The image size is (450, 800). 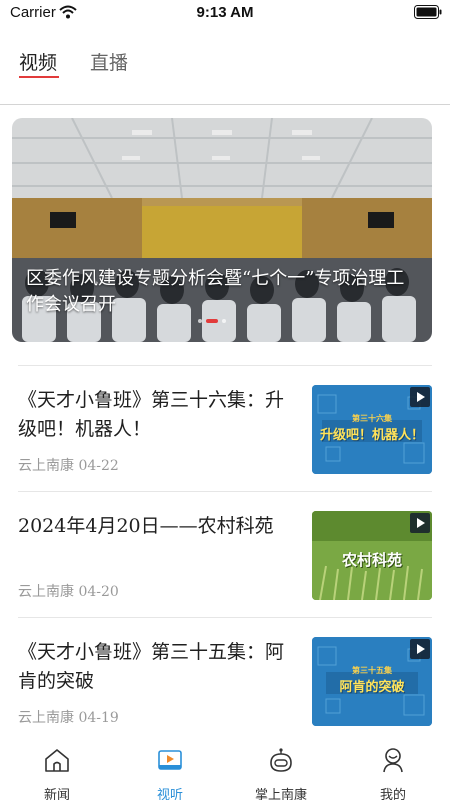 I want to click on tabbar-item-media: 视听, so click(x=170, y=772).